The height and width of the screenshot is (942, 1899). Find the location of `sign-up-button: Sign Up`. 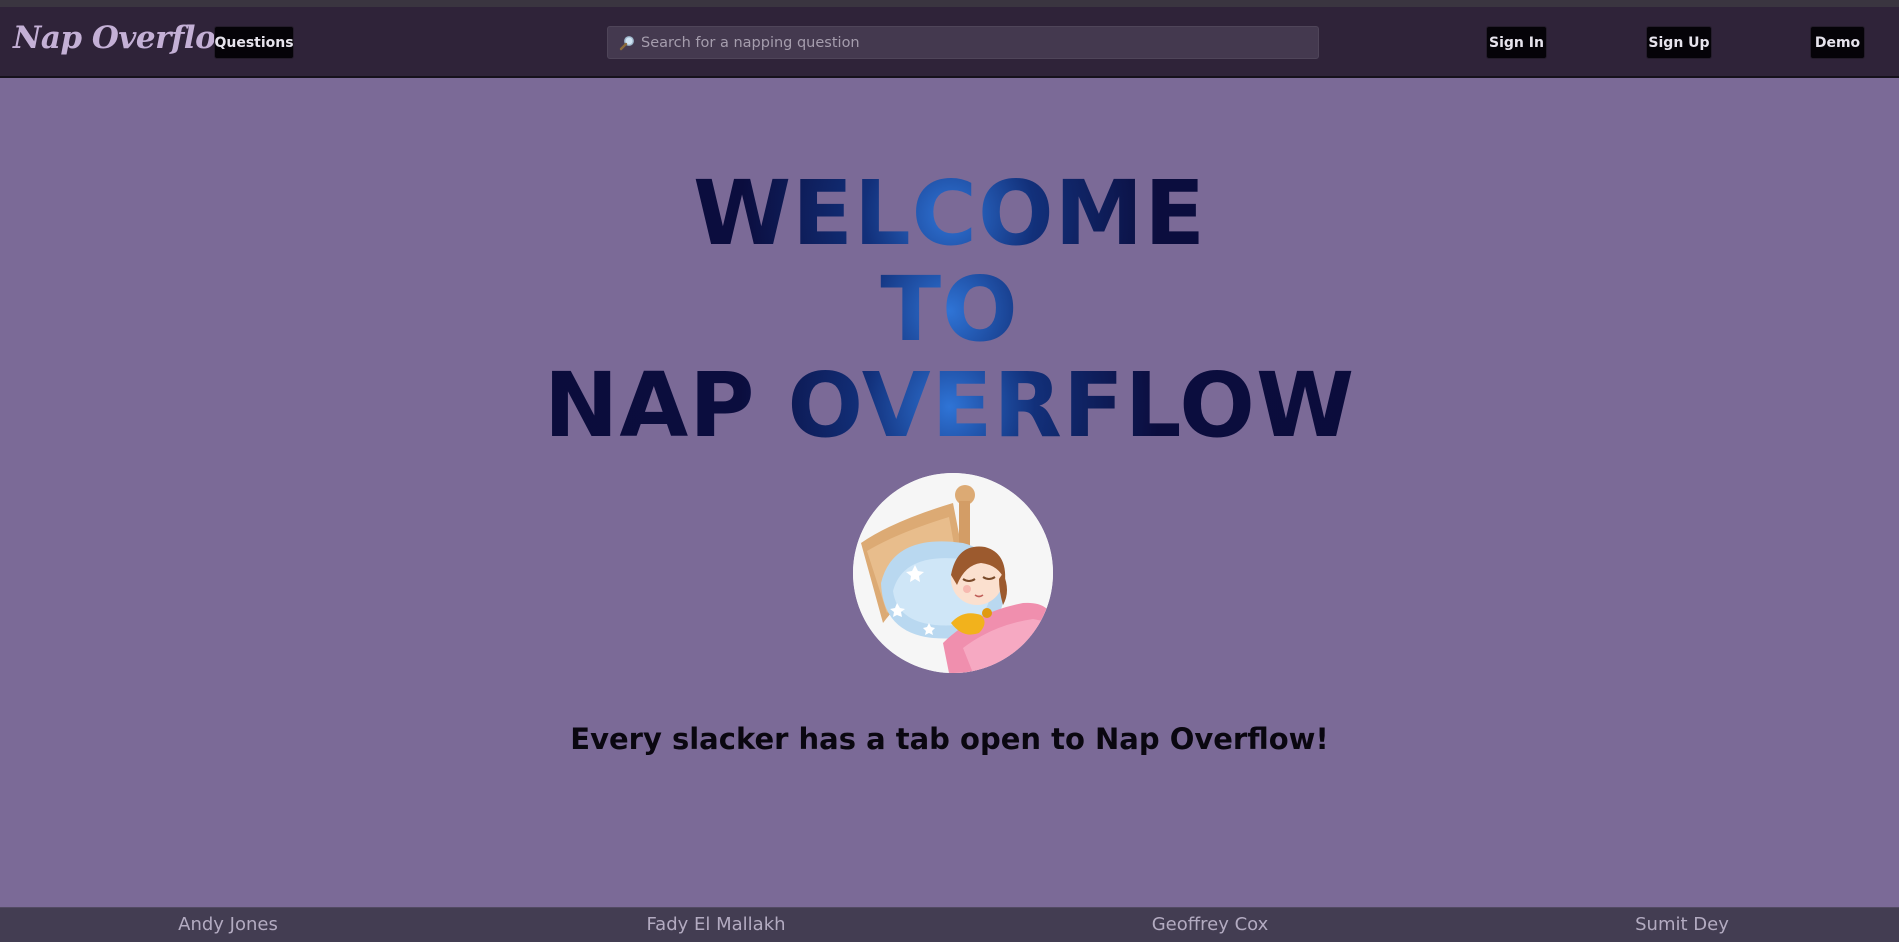

sign-up-button: Sign Up is located at coordinates (1679, 42).